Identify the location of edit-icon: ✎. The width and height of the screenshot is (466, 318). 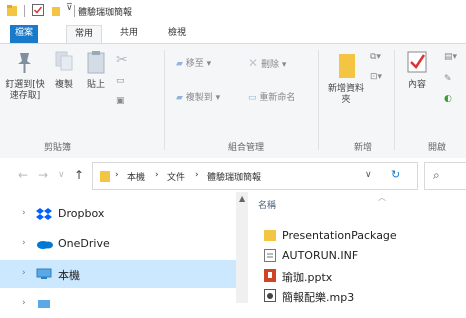
(448, 79).